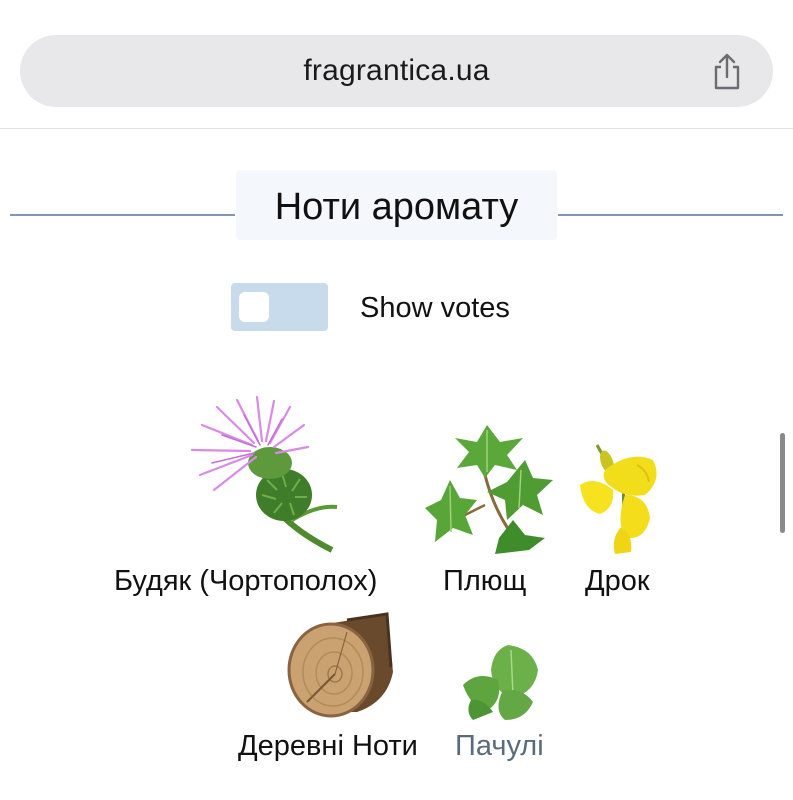  What do you see at coordinates (122, 215) in the screenshot?
I see `section-divider-left` at bounding box center [122, 215].